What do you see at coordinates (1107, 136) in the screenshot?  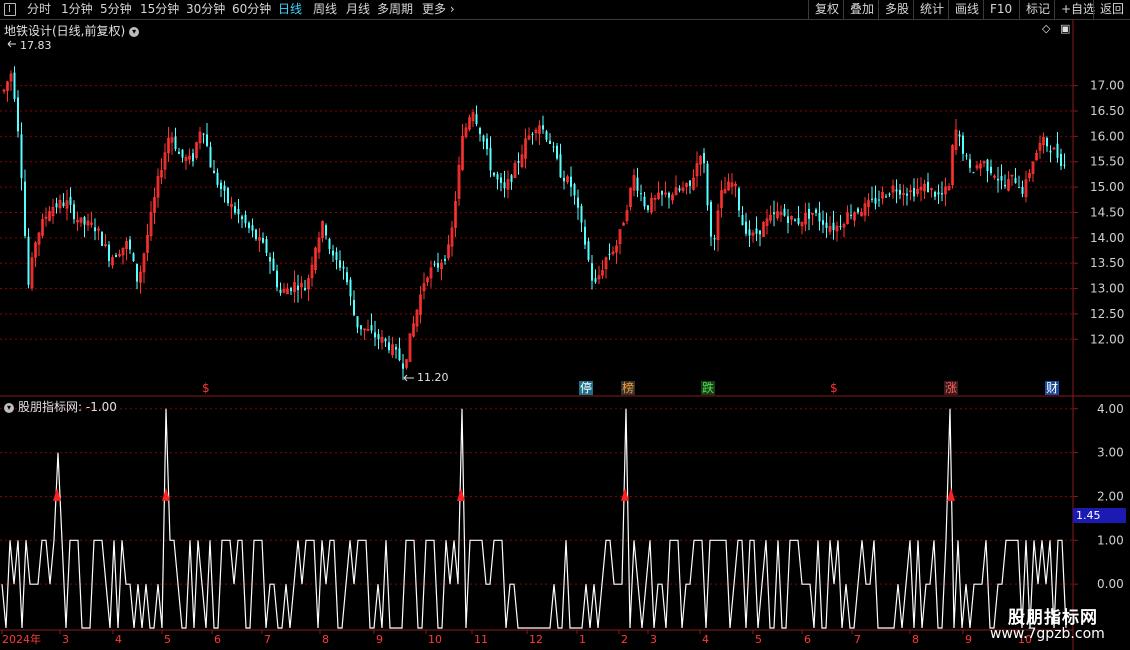 I see `price-tick-label: 16.00` at bounding box center [1107, 136].